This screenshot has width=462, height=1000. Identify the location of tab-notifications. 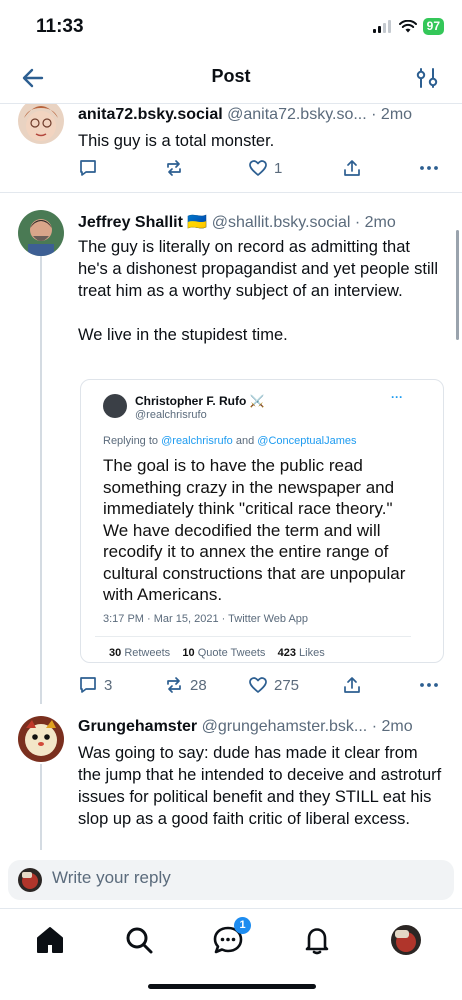
(317, 940).